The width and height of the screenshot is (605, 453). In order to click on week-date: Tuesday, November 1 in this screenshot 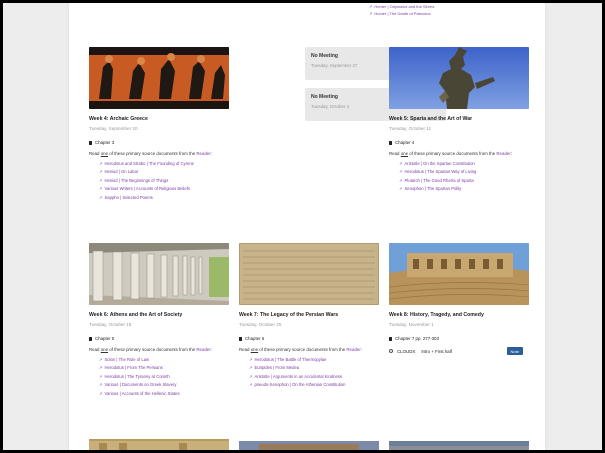, I will do `click(411, 324)`.